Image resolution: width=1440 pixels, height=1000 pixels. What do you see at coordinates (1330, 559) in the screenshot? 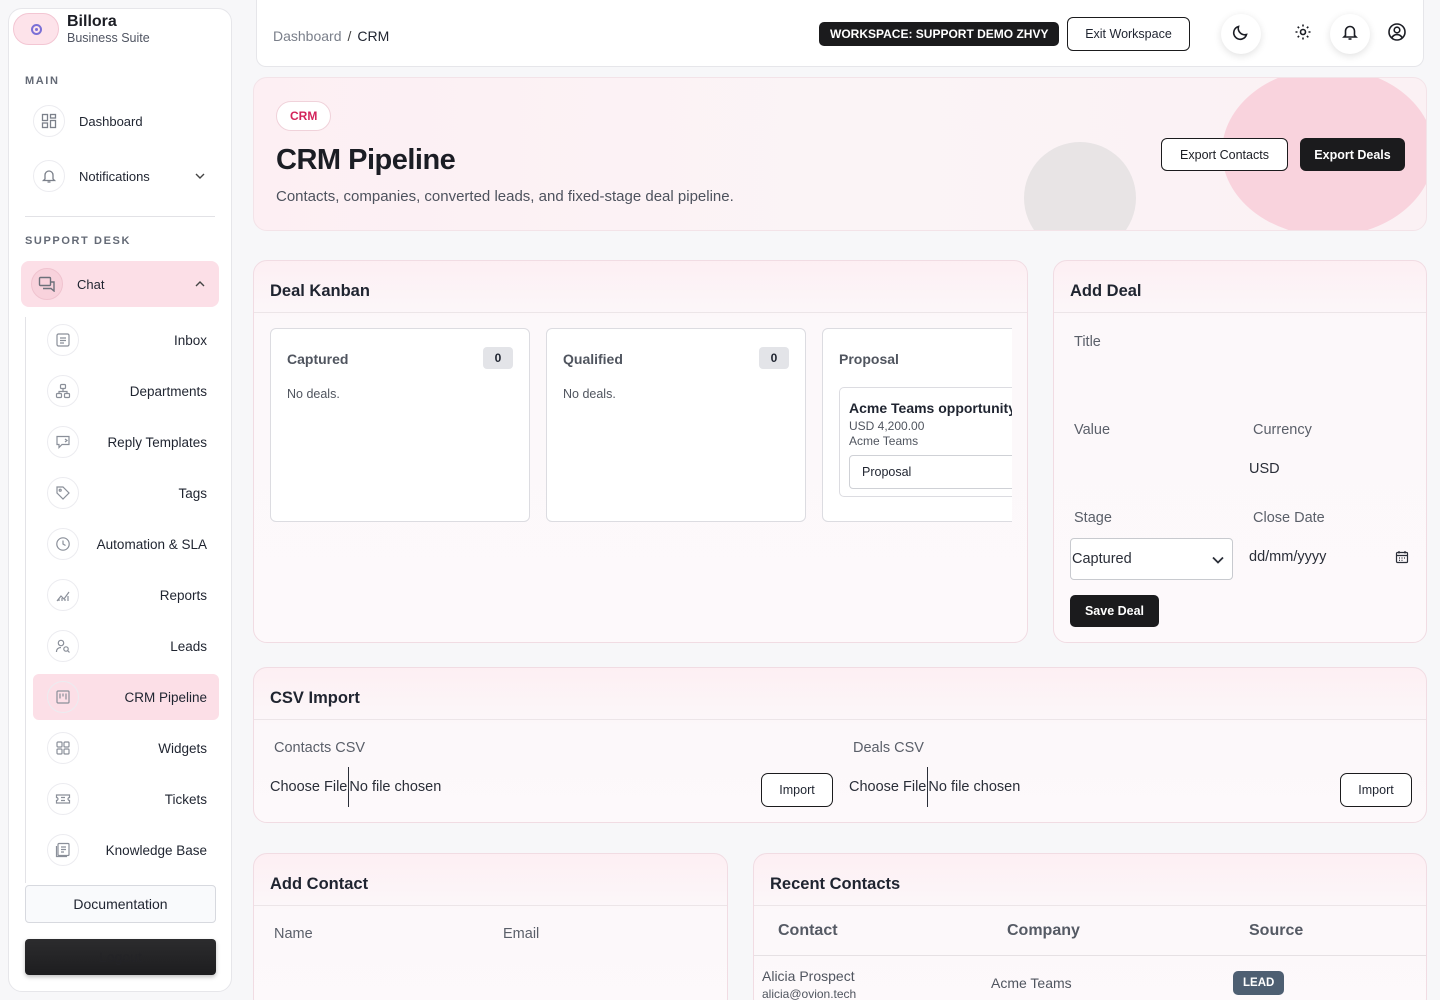
I see `close-date-input: dd/mm/yyyy` at bounding box center [1330, 559].